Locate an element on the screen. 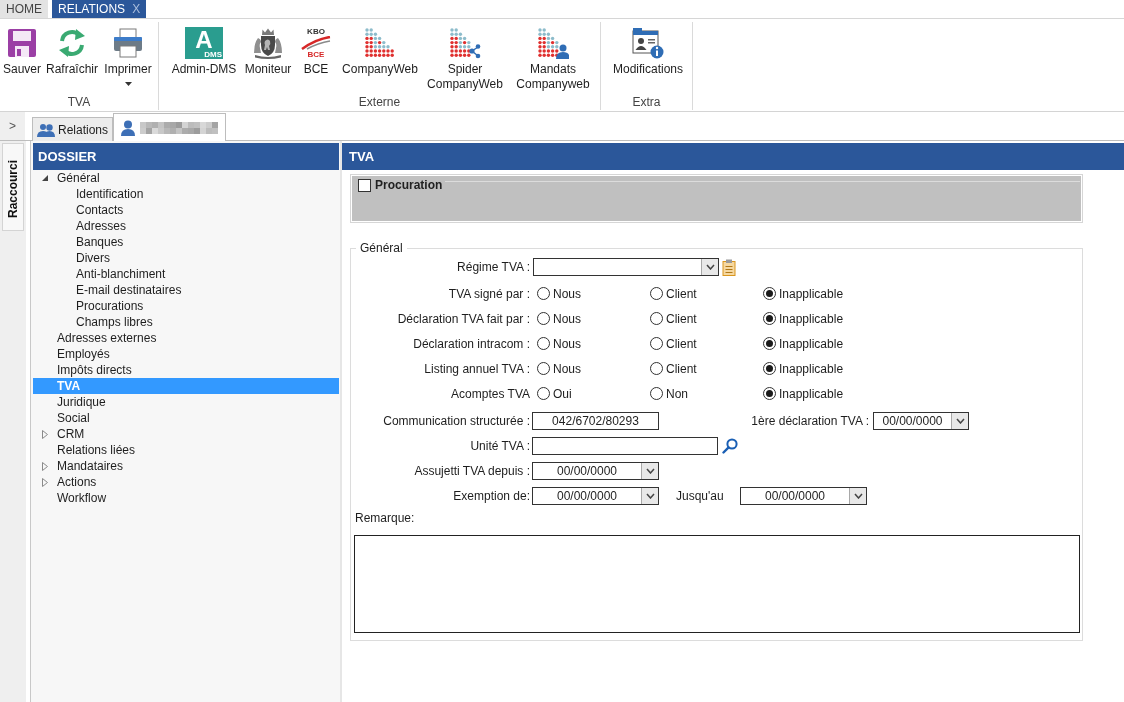 This screenshot has height=702, width=1124. tree-item: Adresses is located at coordinates (101, 226).